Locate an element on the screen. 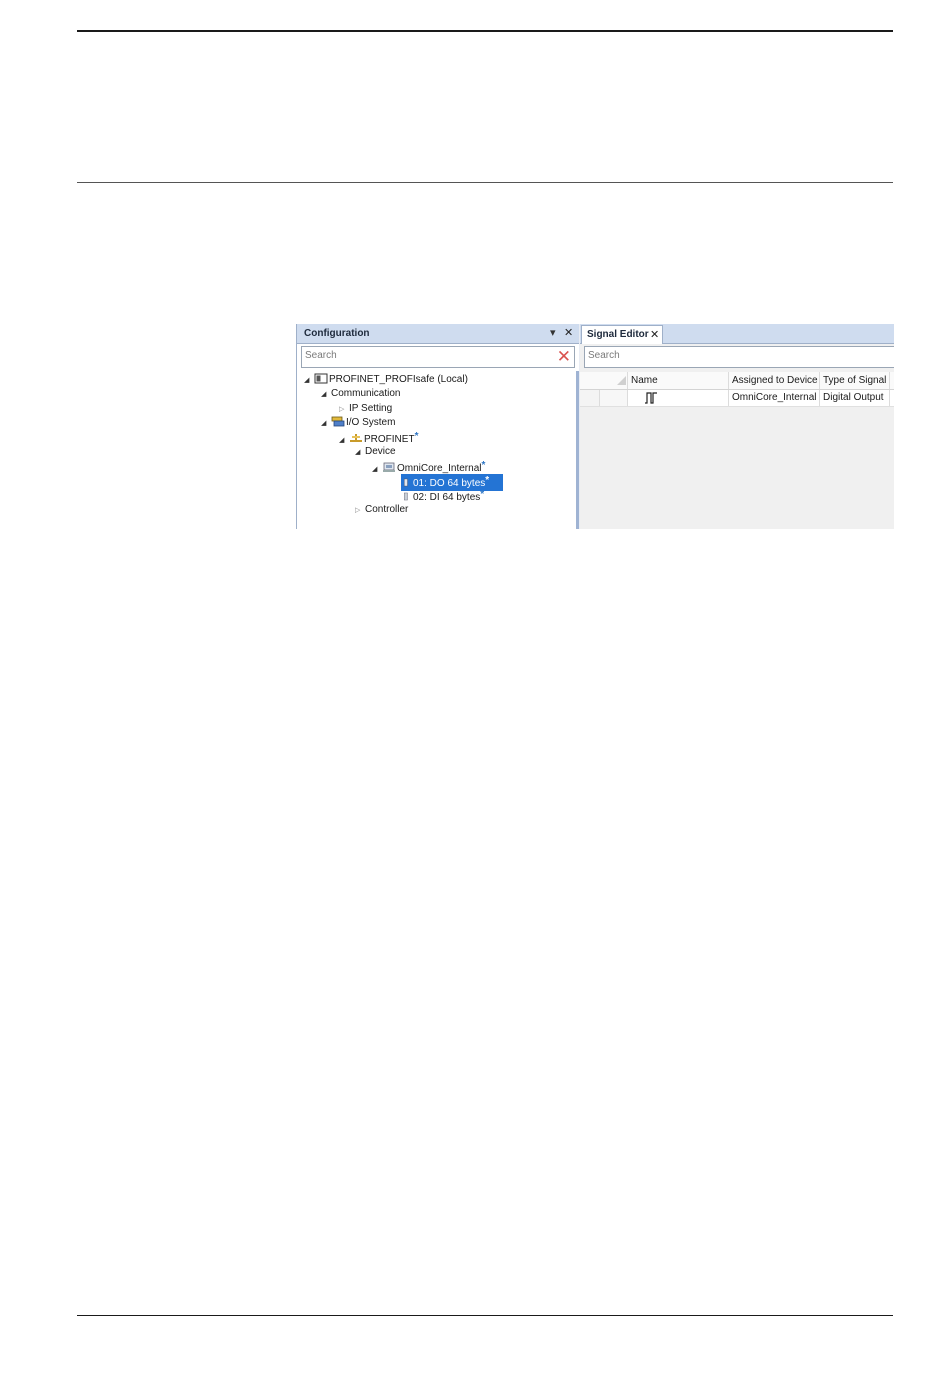 The image size is (950, 1378). row-gutter is located at coordinates (614, 398).